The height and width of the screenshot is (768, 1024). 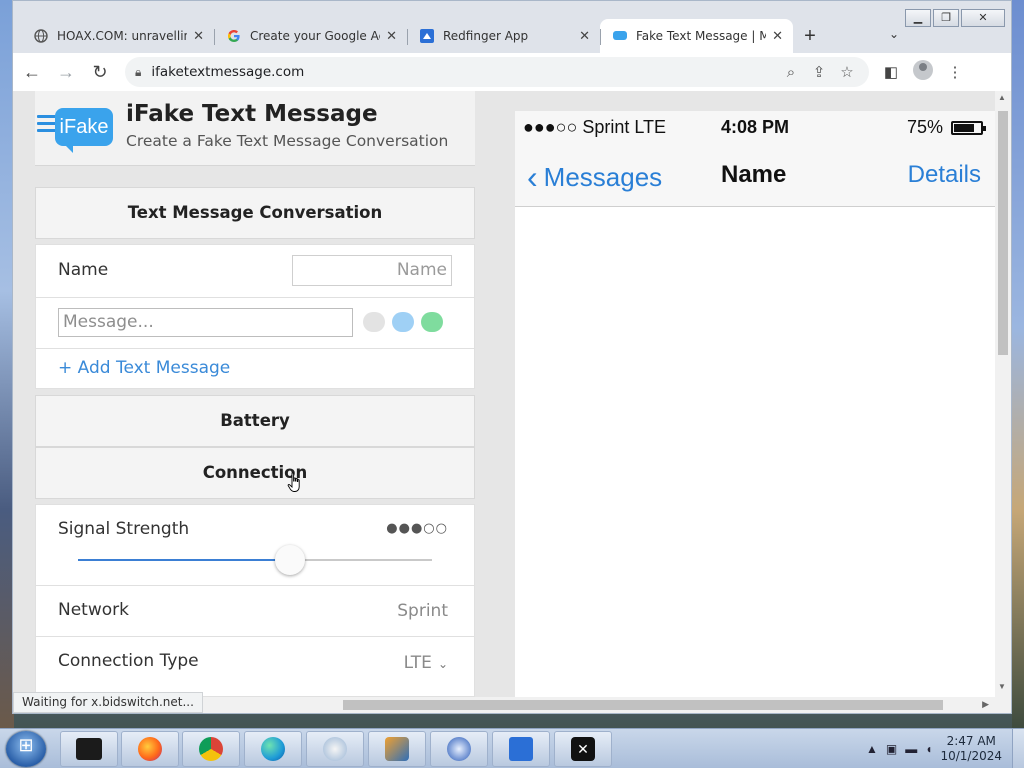 I want to click on edge-icon, so click(x=273, y=749).